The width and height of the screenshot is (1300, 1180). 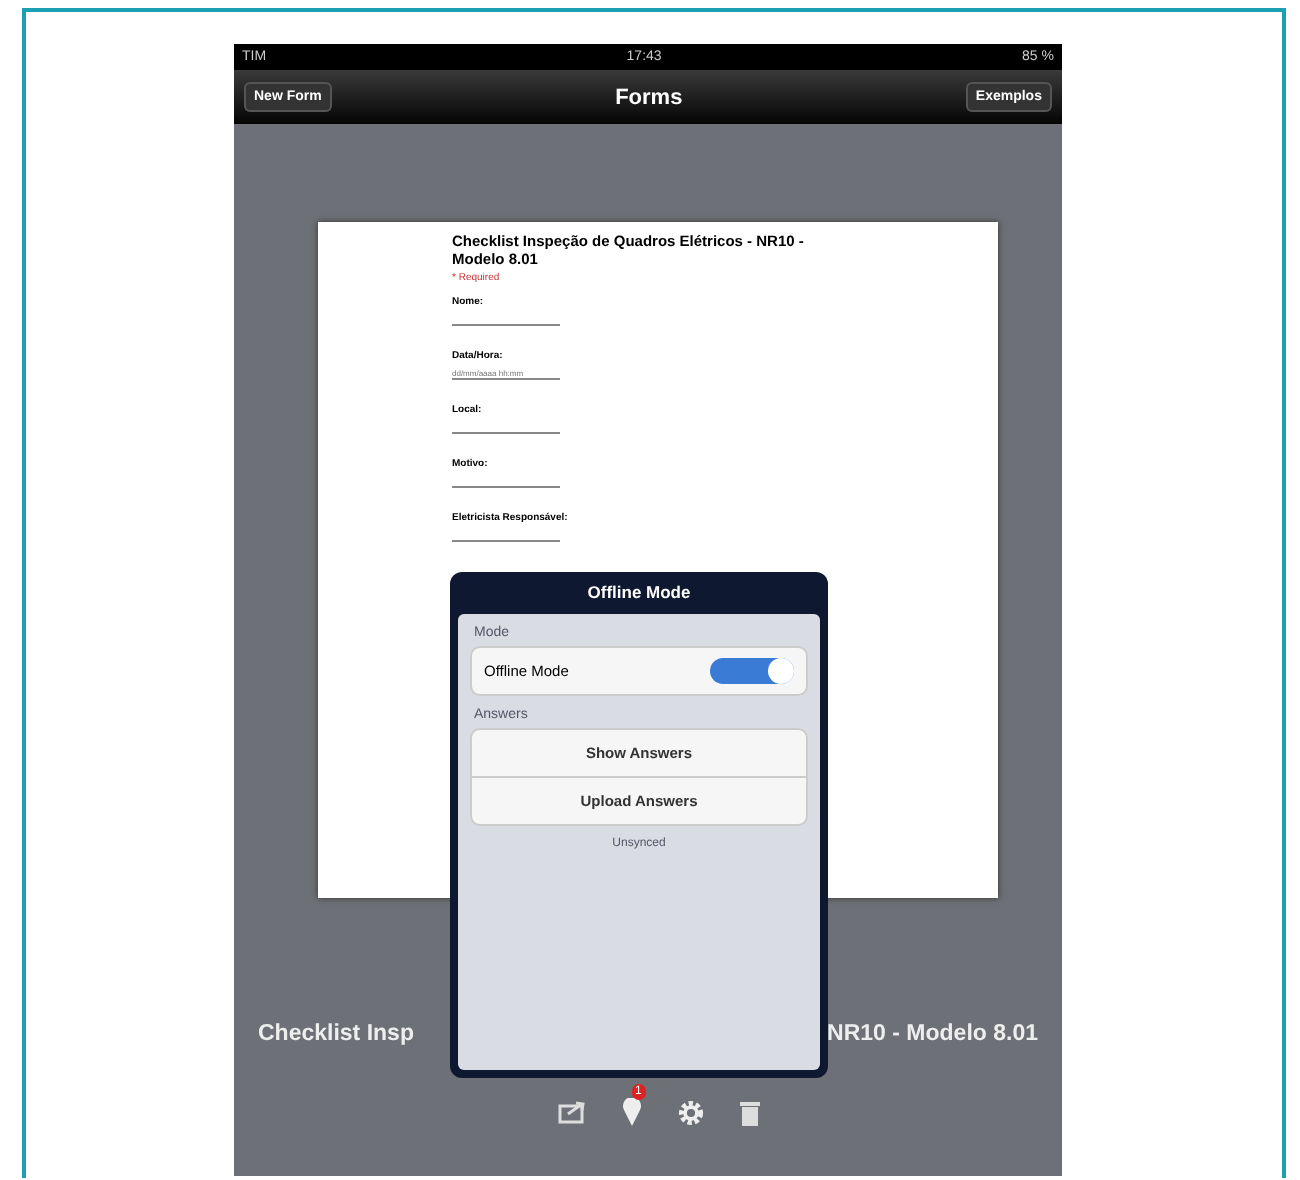 What do you see at coordinates (649, 97) in the screenshot?
I see `nav-title: Forms` at bounding box center [649, 97].